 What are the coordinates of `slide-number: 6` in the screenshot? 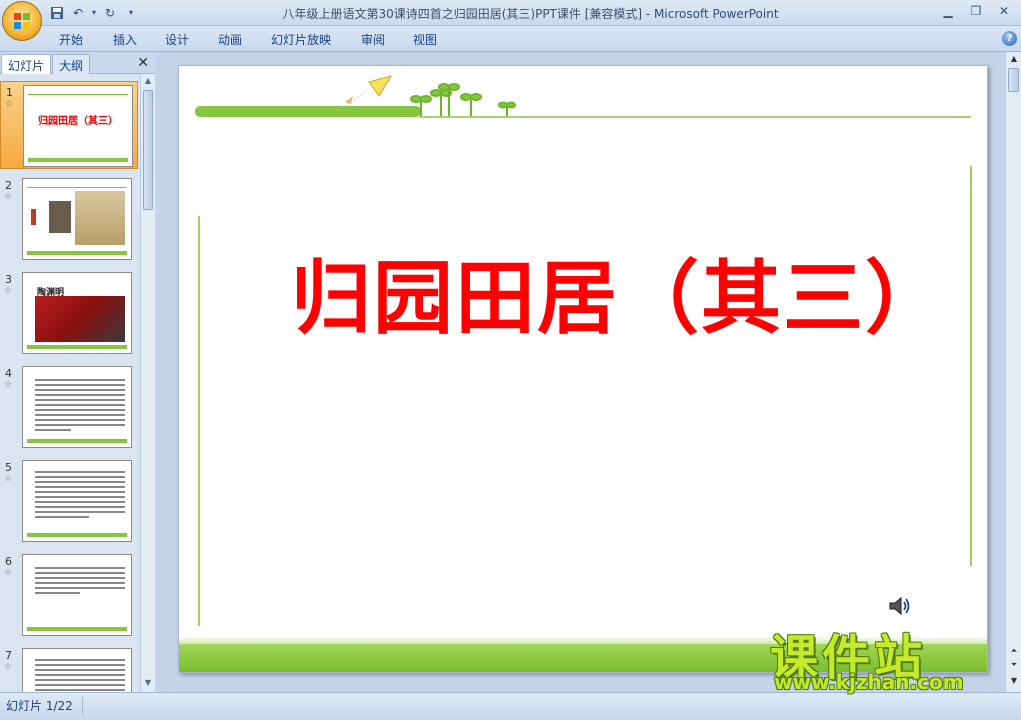 It's located at (8, 561).